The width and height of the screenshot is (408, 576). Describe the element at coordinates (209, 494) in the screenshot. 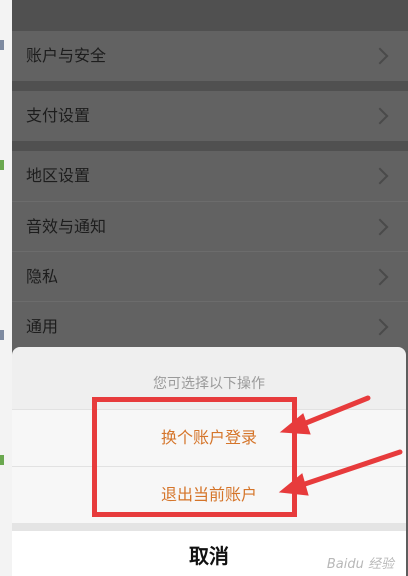

I see `logout-button: 退出当前账户` at that location.